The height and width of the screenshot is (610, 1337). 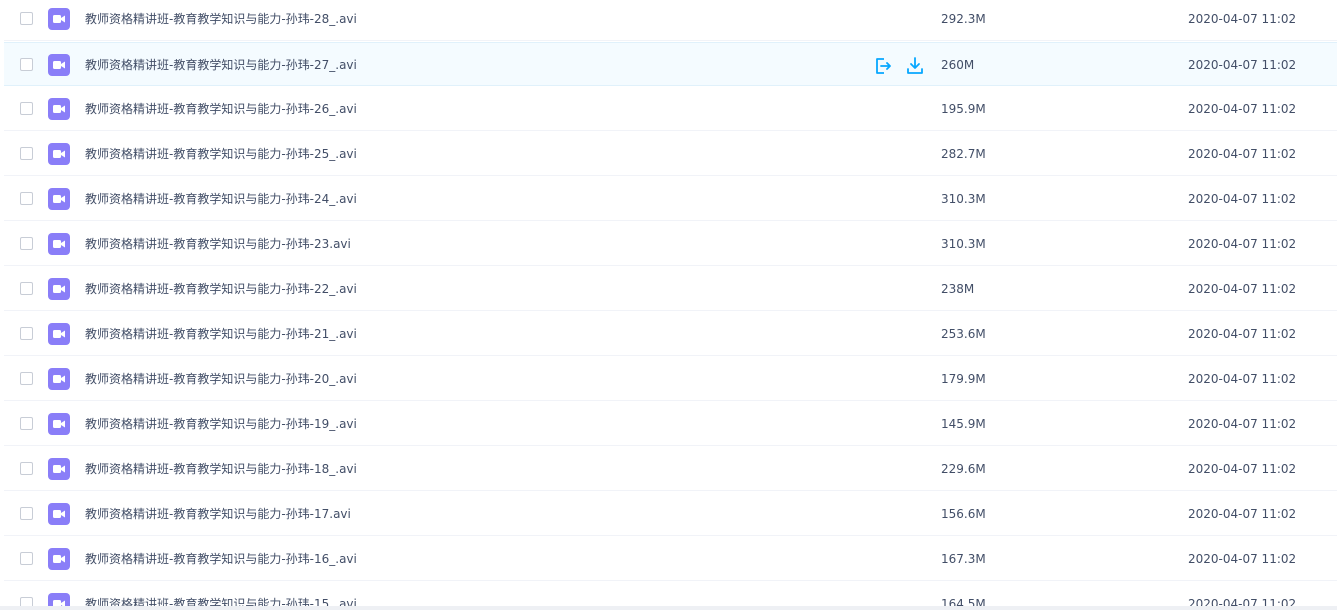 I want to click on file-name: 教师资格精讲班-教育教学知识与能力-孙玮-25_.avi, so click(x=221, y=154).